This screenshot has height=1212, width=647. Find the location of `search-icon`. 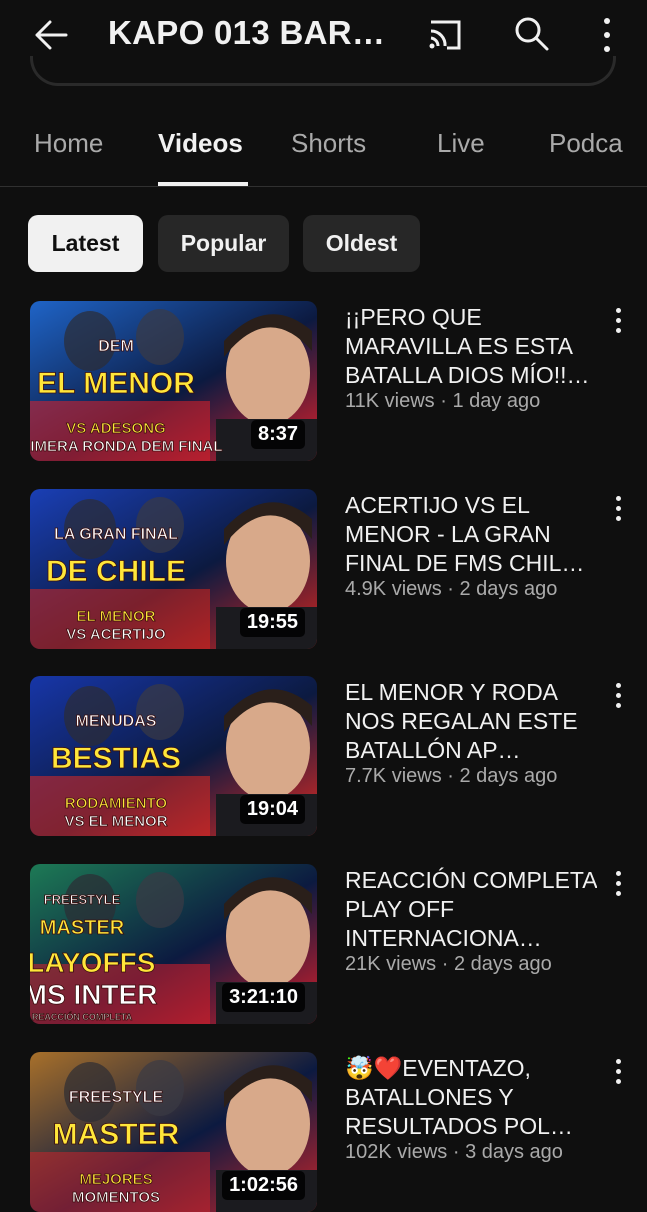

search-icon is located at coordinates (532, 34).